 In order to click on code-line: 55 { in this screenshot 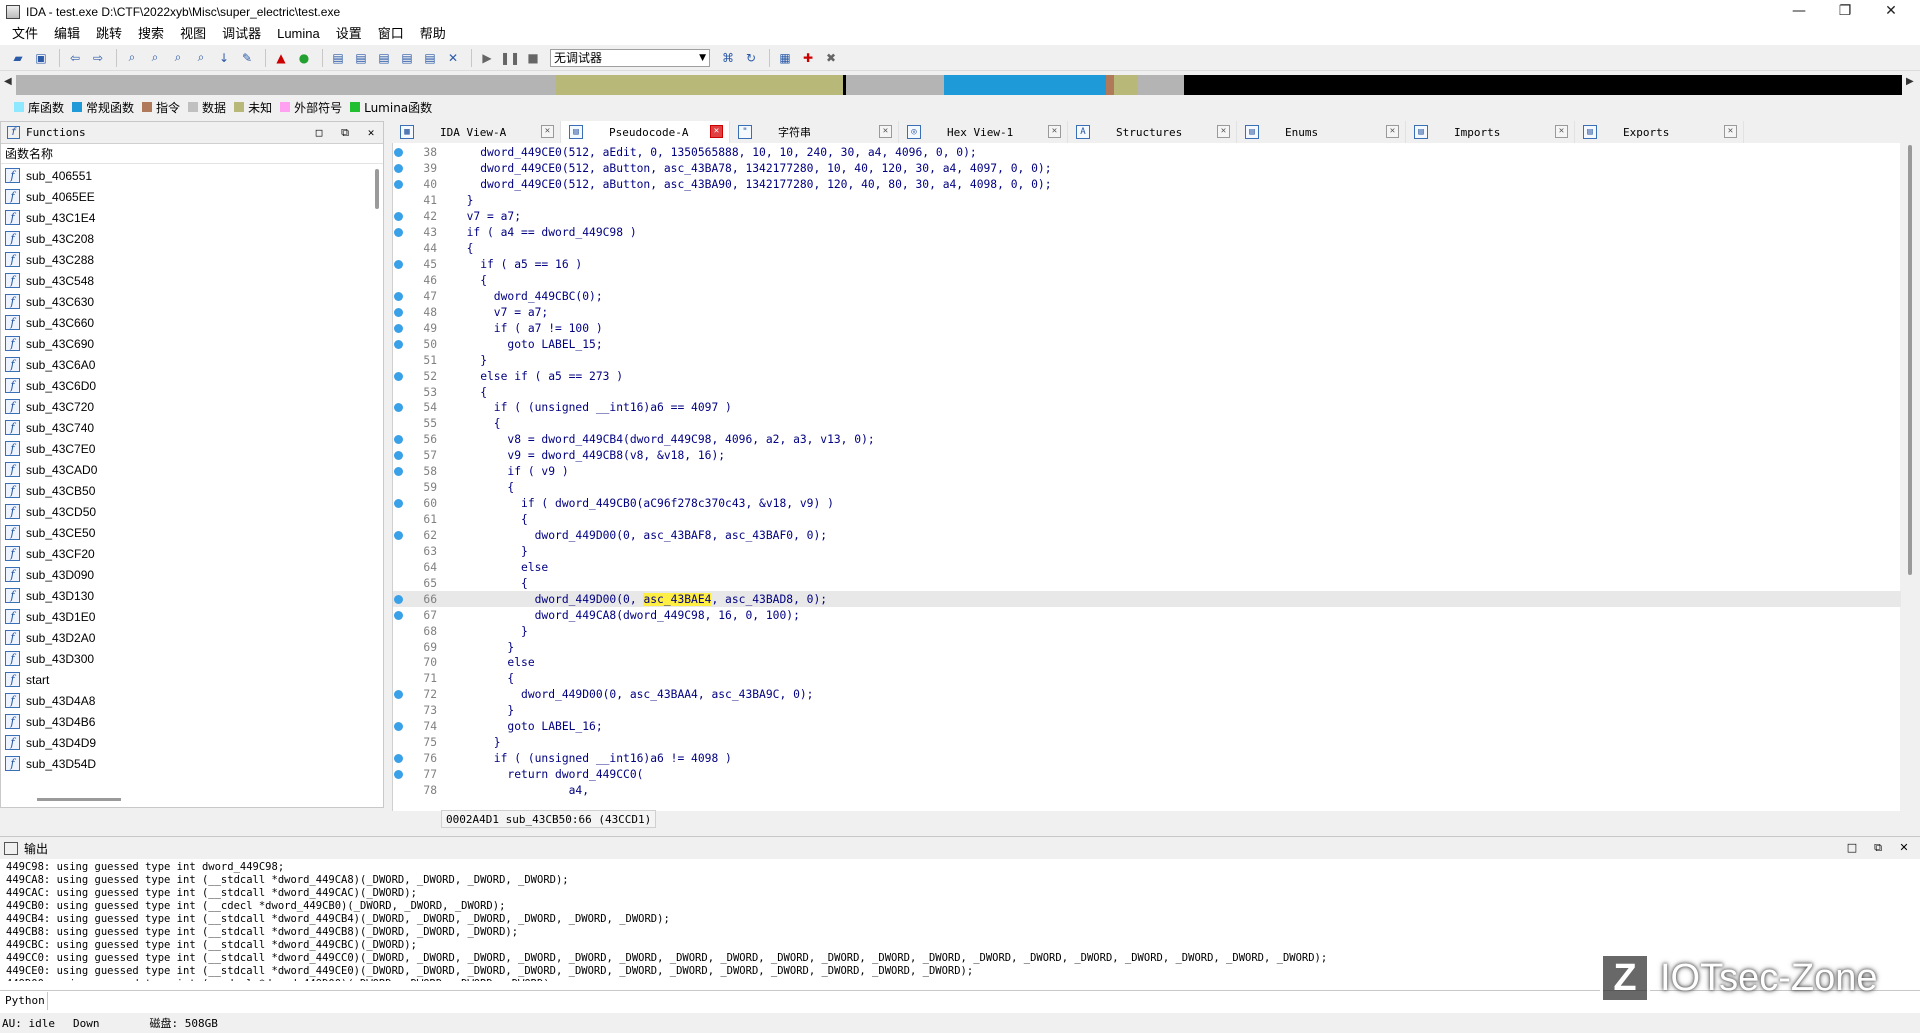, I will do `click(1147, 424)`.